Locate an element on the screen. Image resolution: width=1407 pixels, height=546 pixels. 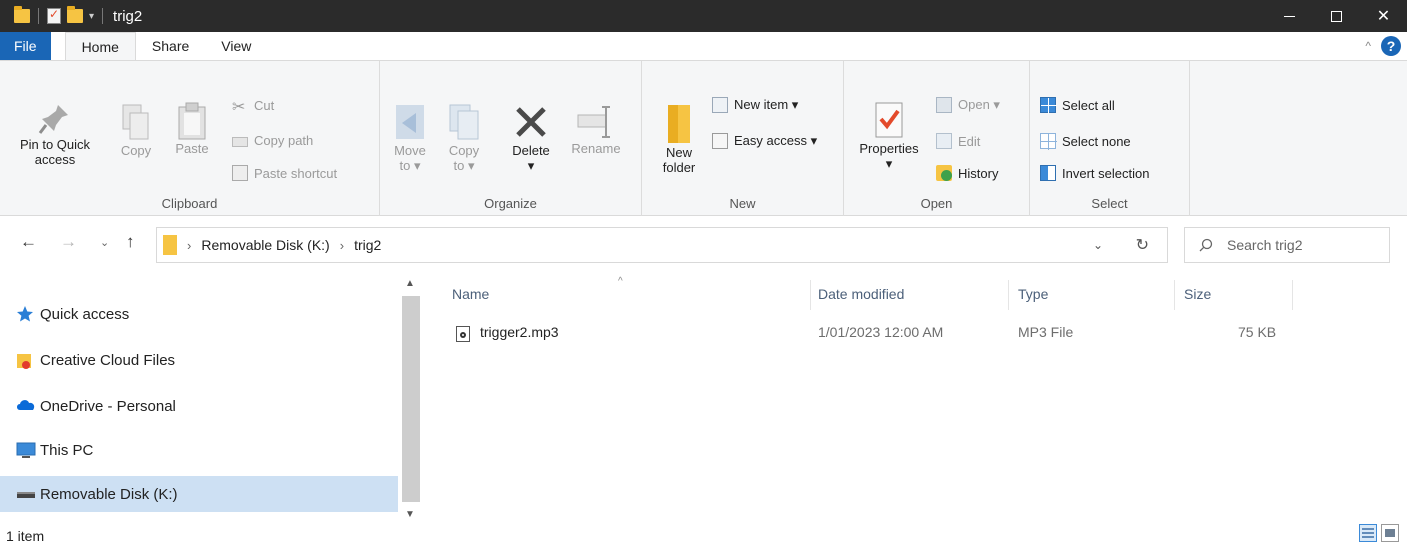
maximize-button is located at coordinates (1336, 16).